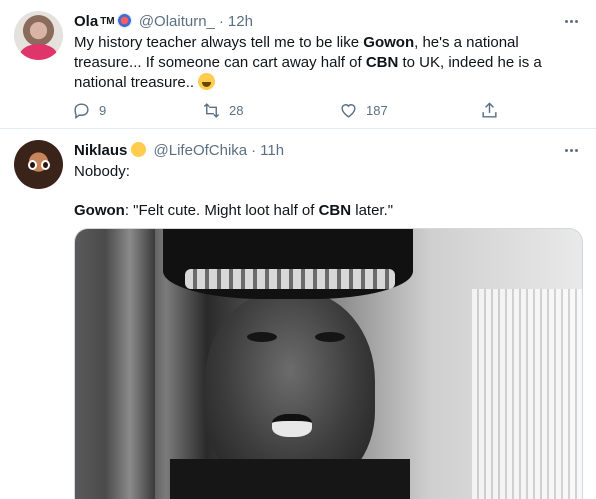 This screenshot has height=499, width=596. Describe the element at coordinates (272, 150) in the screenshot. I see `timestamp: 11h` at that location.